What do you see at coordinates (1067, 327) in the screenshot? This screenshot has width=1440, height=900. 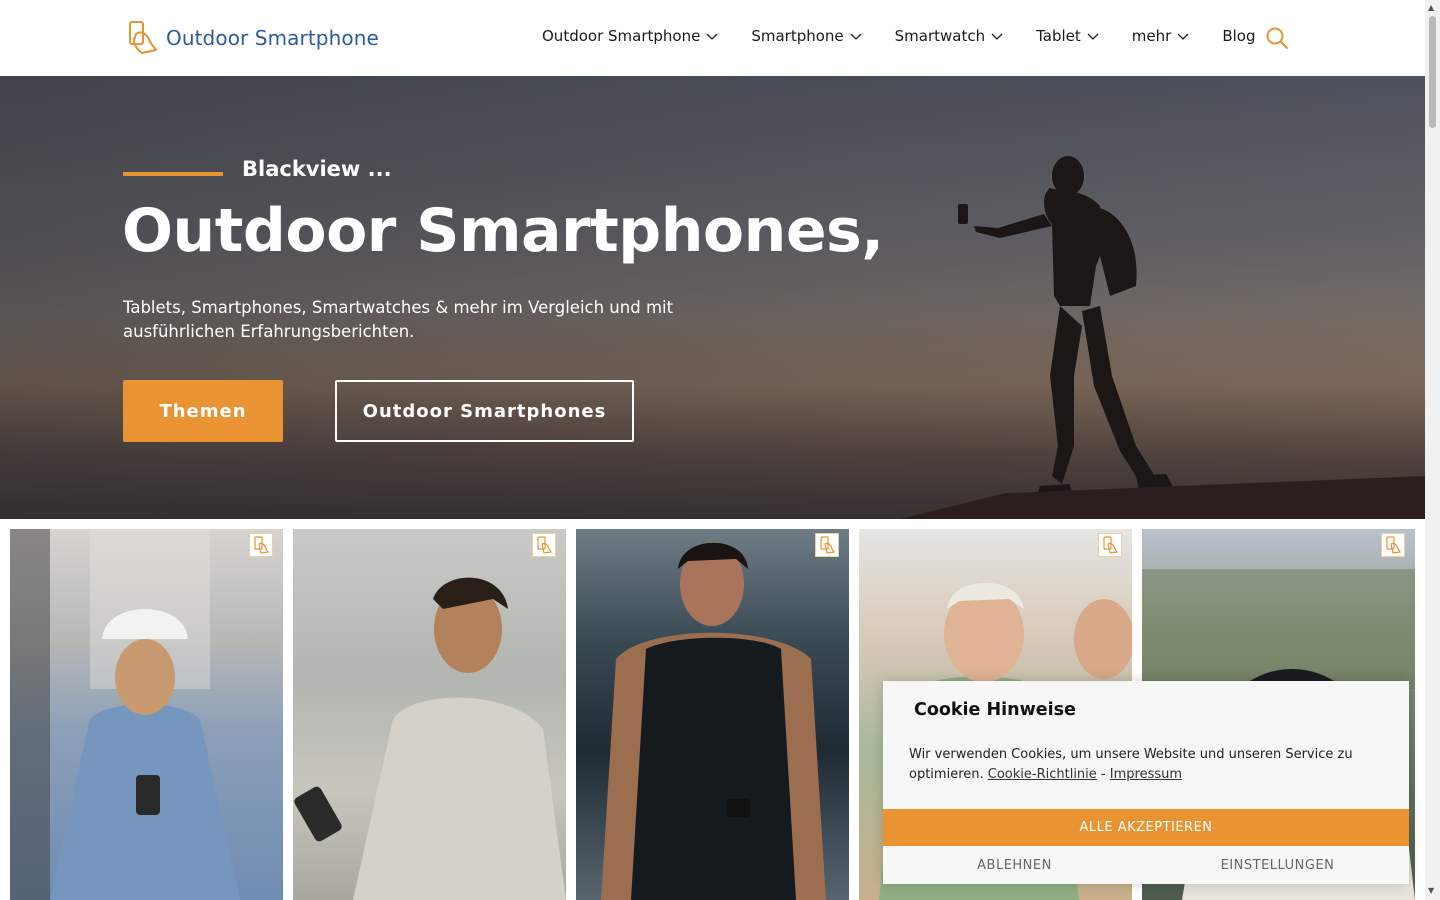 I see `hiker-silhouette` at bounding box center [1067, 327].